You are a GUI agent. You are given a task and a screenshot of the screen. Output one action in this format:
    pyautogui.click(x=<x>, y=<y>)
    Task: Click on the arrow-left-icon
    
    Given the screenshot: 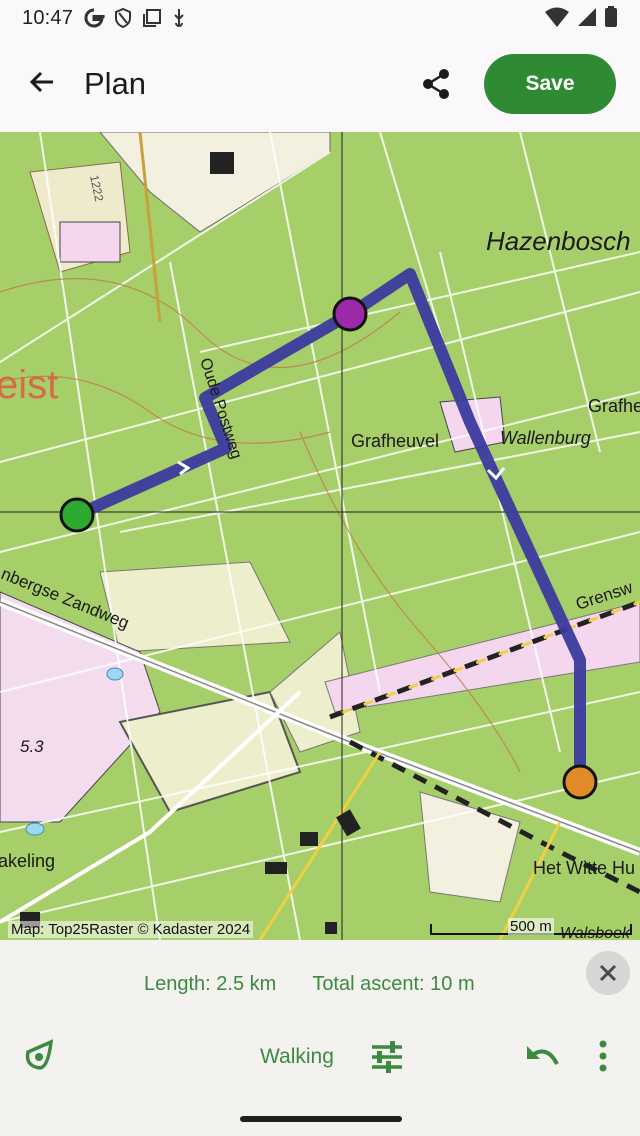 What is the action you would take?
    pyautogui.click(x=41, y=82)
    